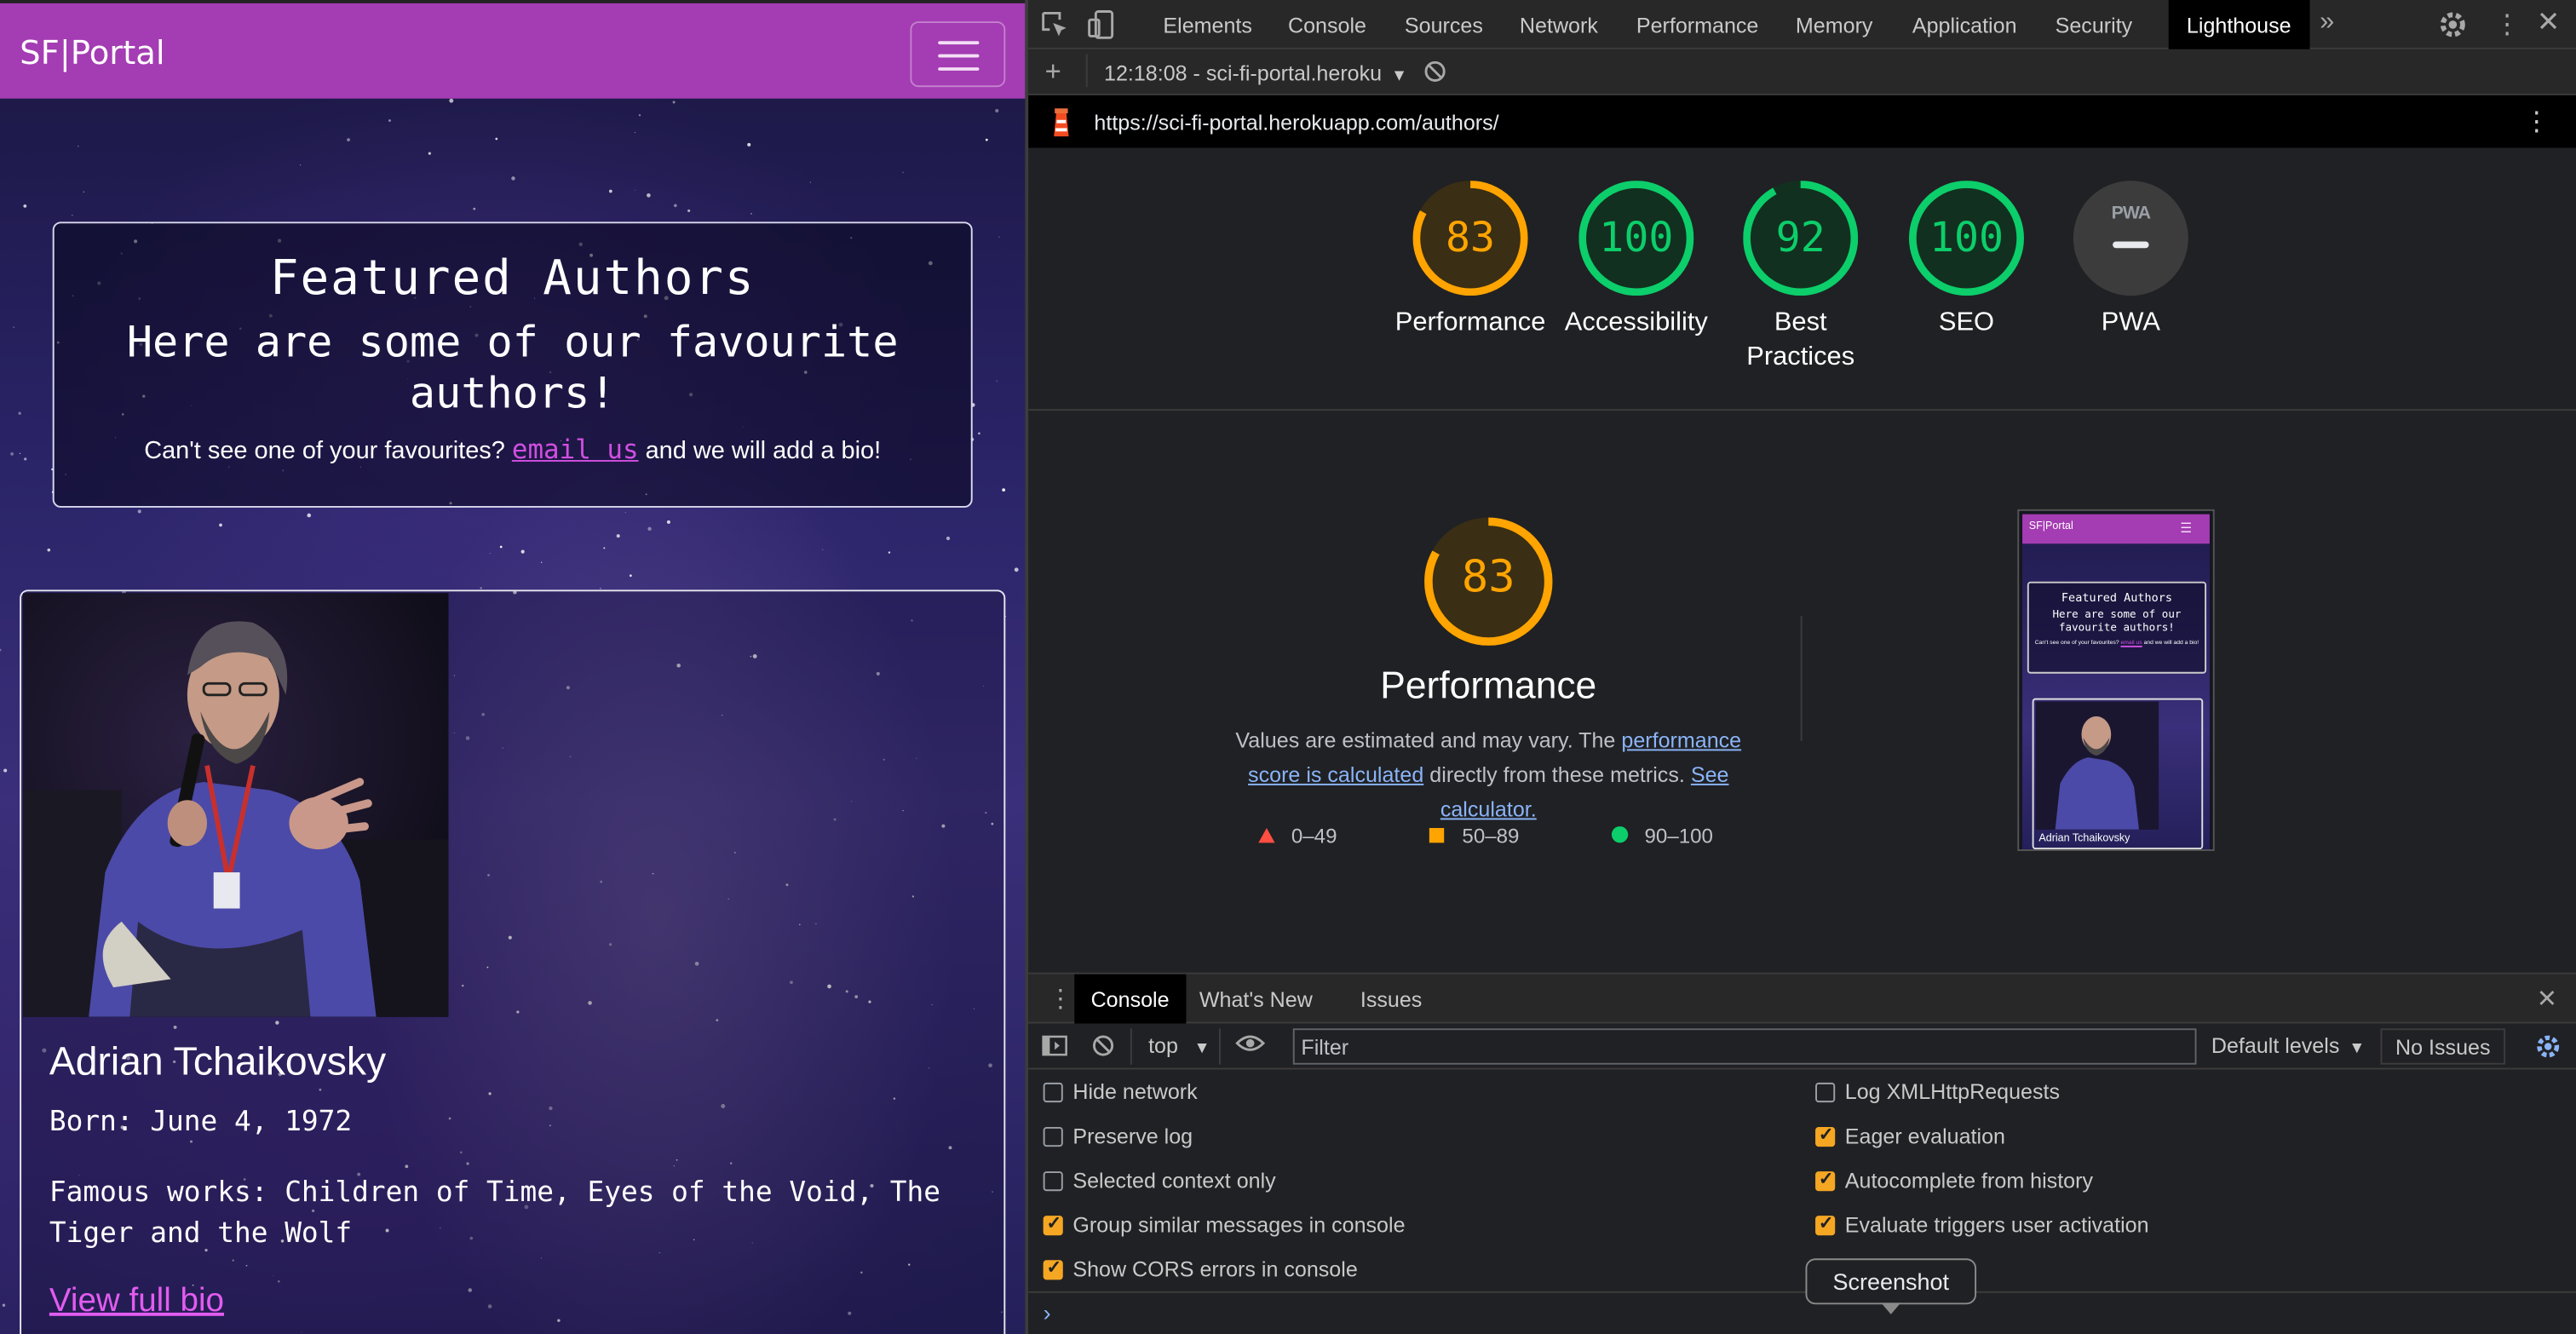 This screenshot has height=1334, width=2576. I want to click on thumb-title: Featured Authors, so click(2117, 598).